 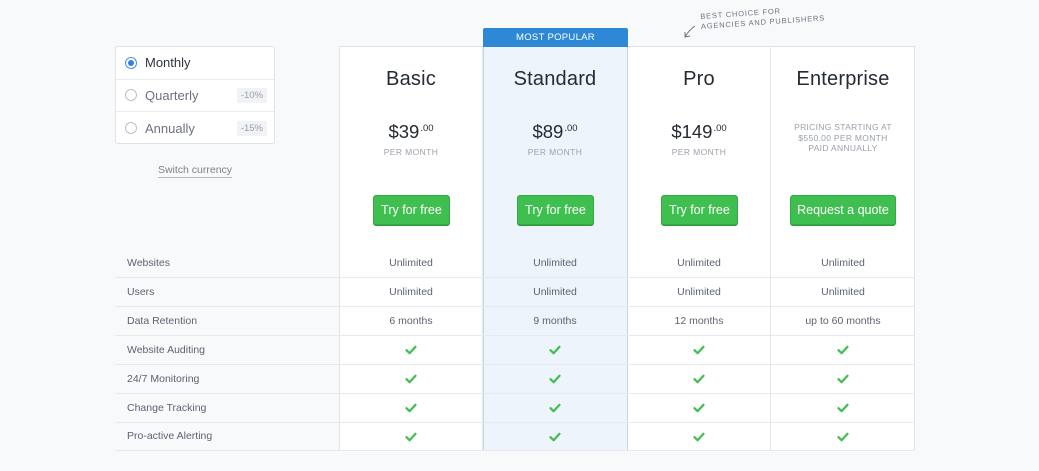 I want to click on switch-currency-container: Switch currency, so click(x=195, y=171).